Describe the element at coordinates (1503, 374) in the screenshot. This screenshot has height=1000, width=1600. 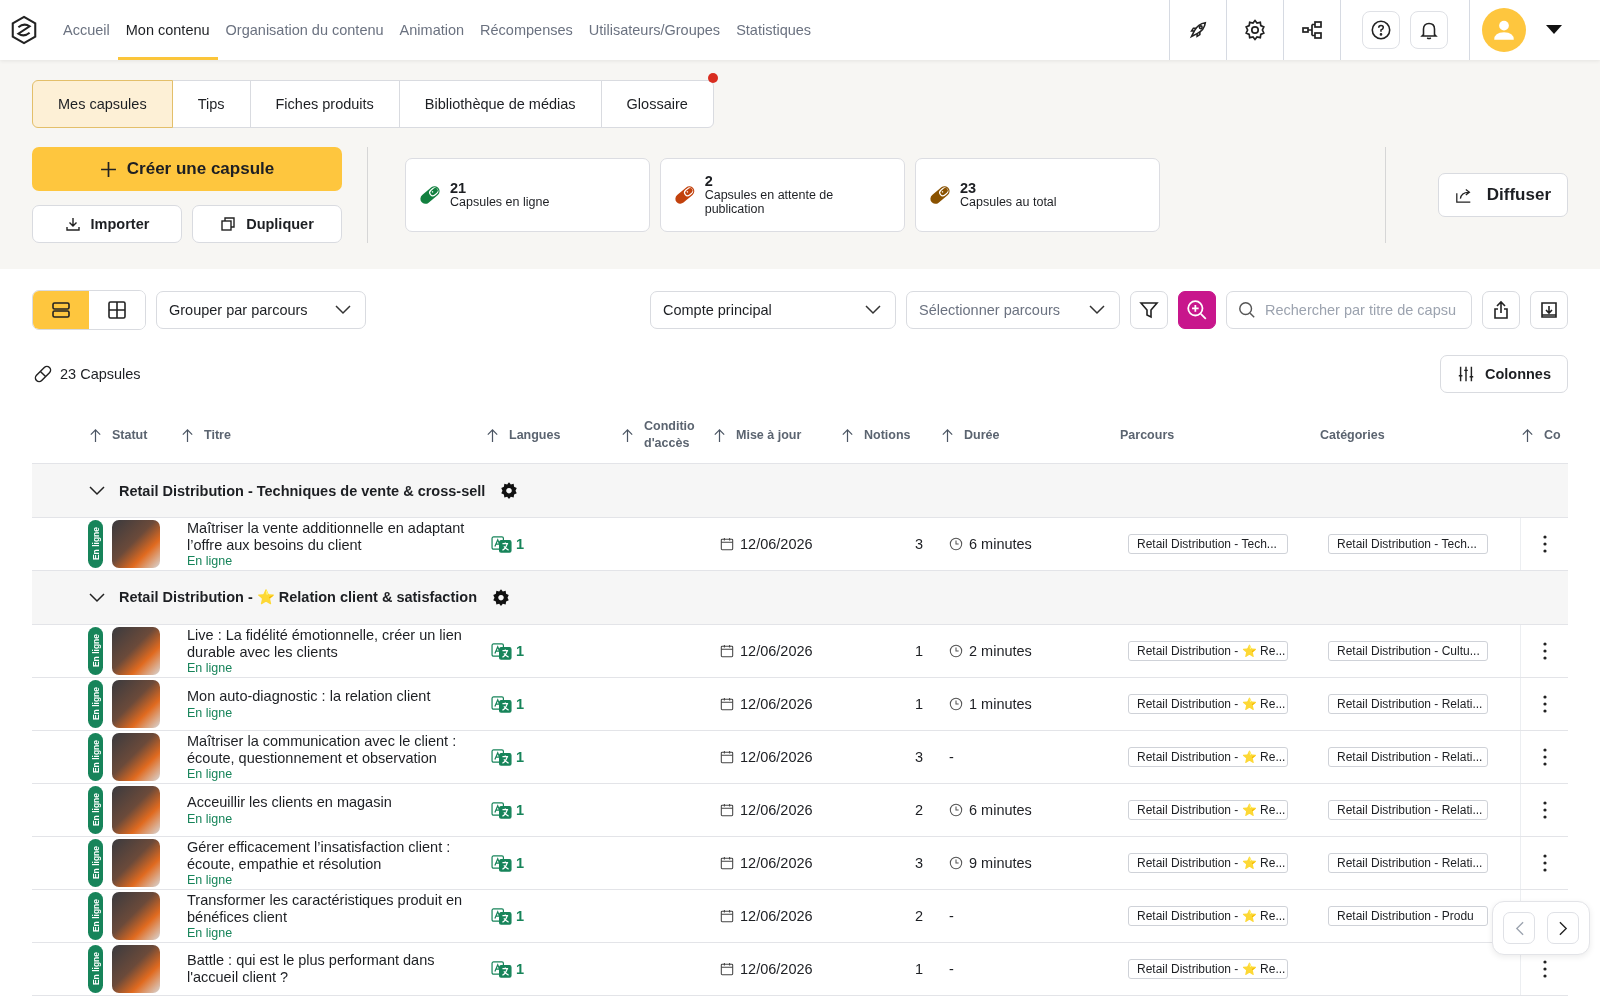
I see `columns-button: Colonnes` at that location.